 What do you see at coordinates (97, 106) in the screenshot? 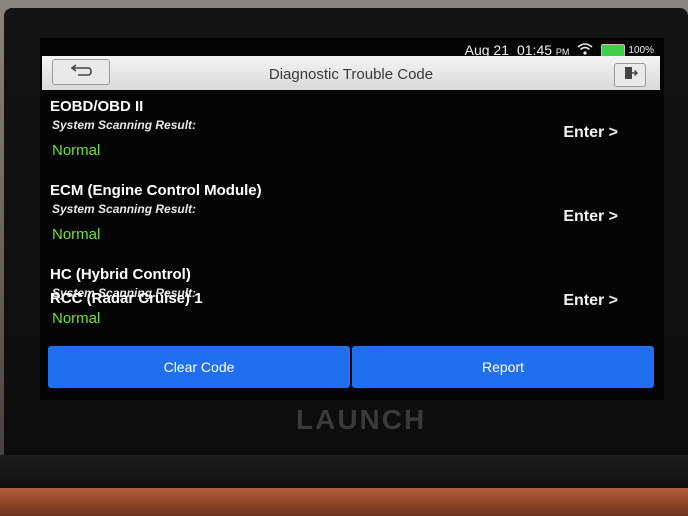
I see `system-name: EOBD/OBD II` at bounding box center [97, 106].